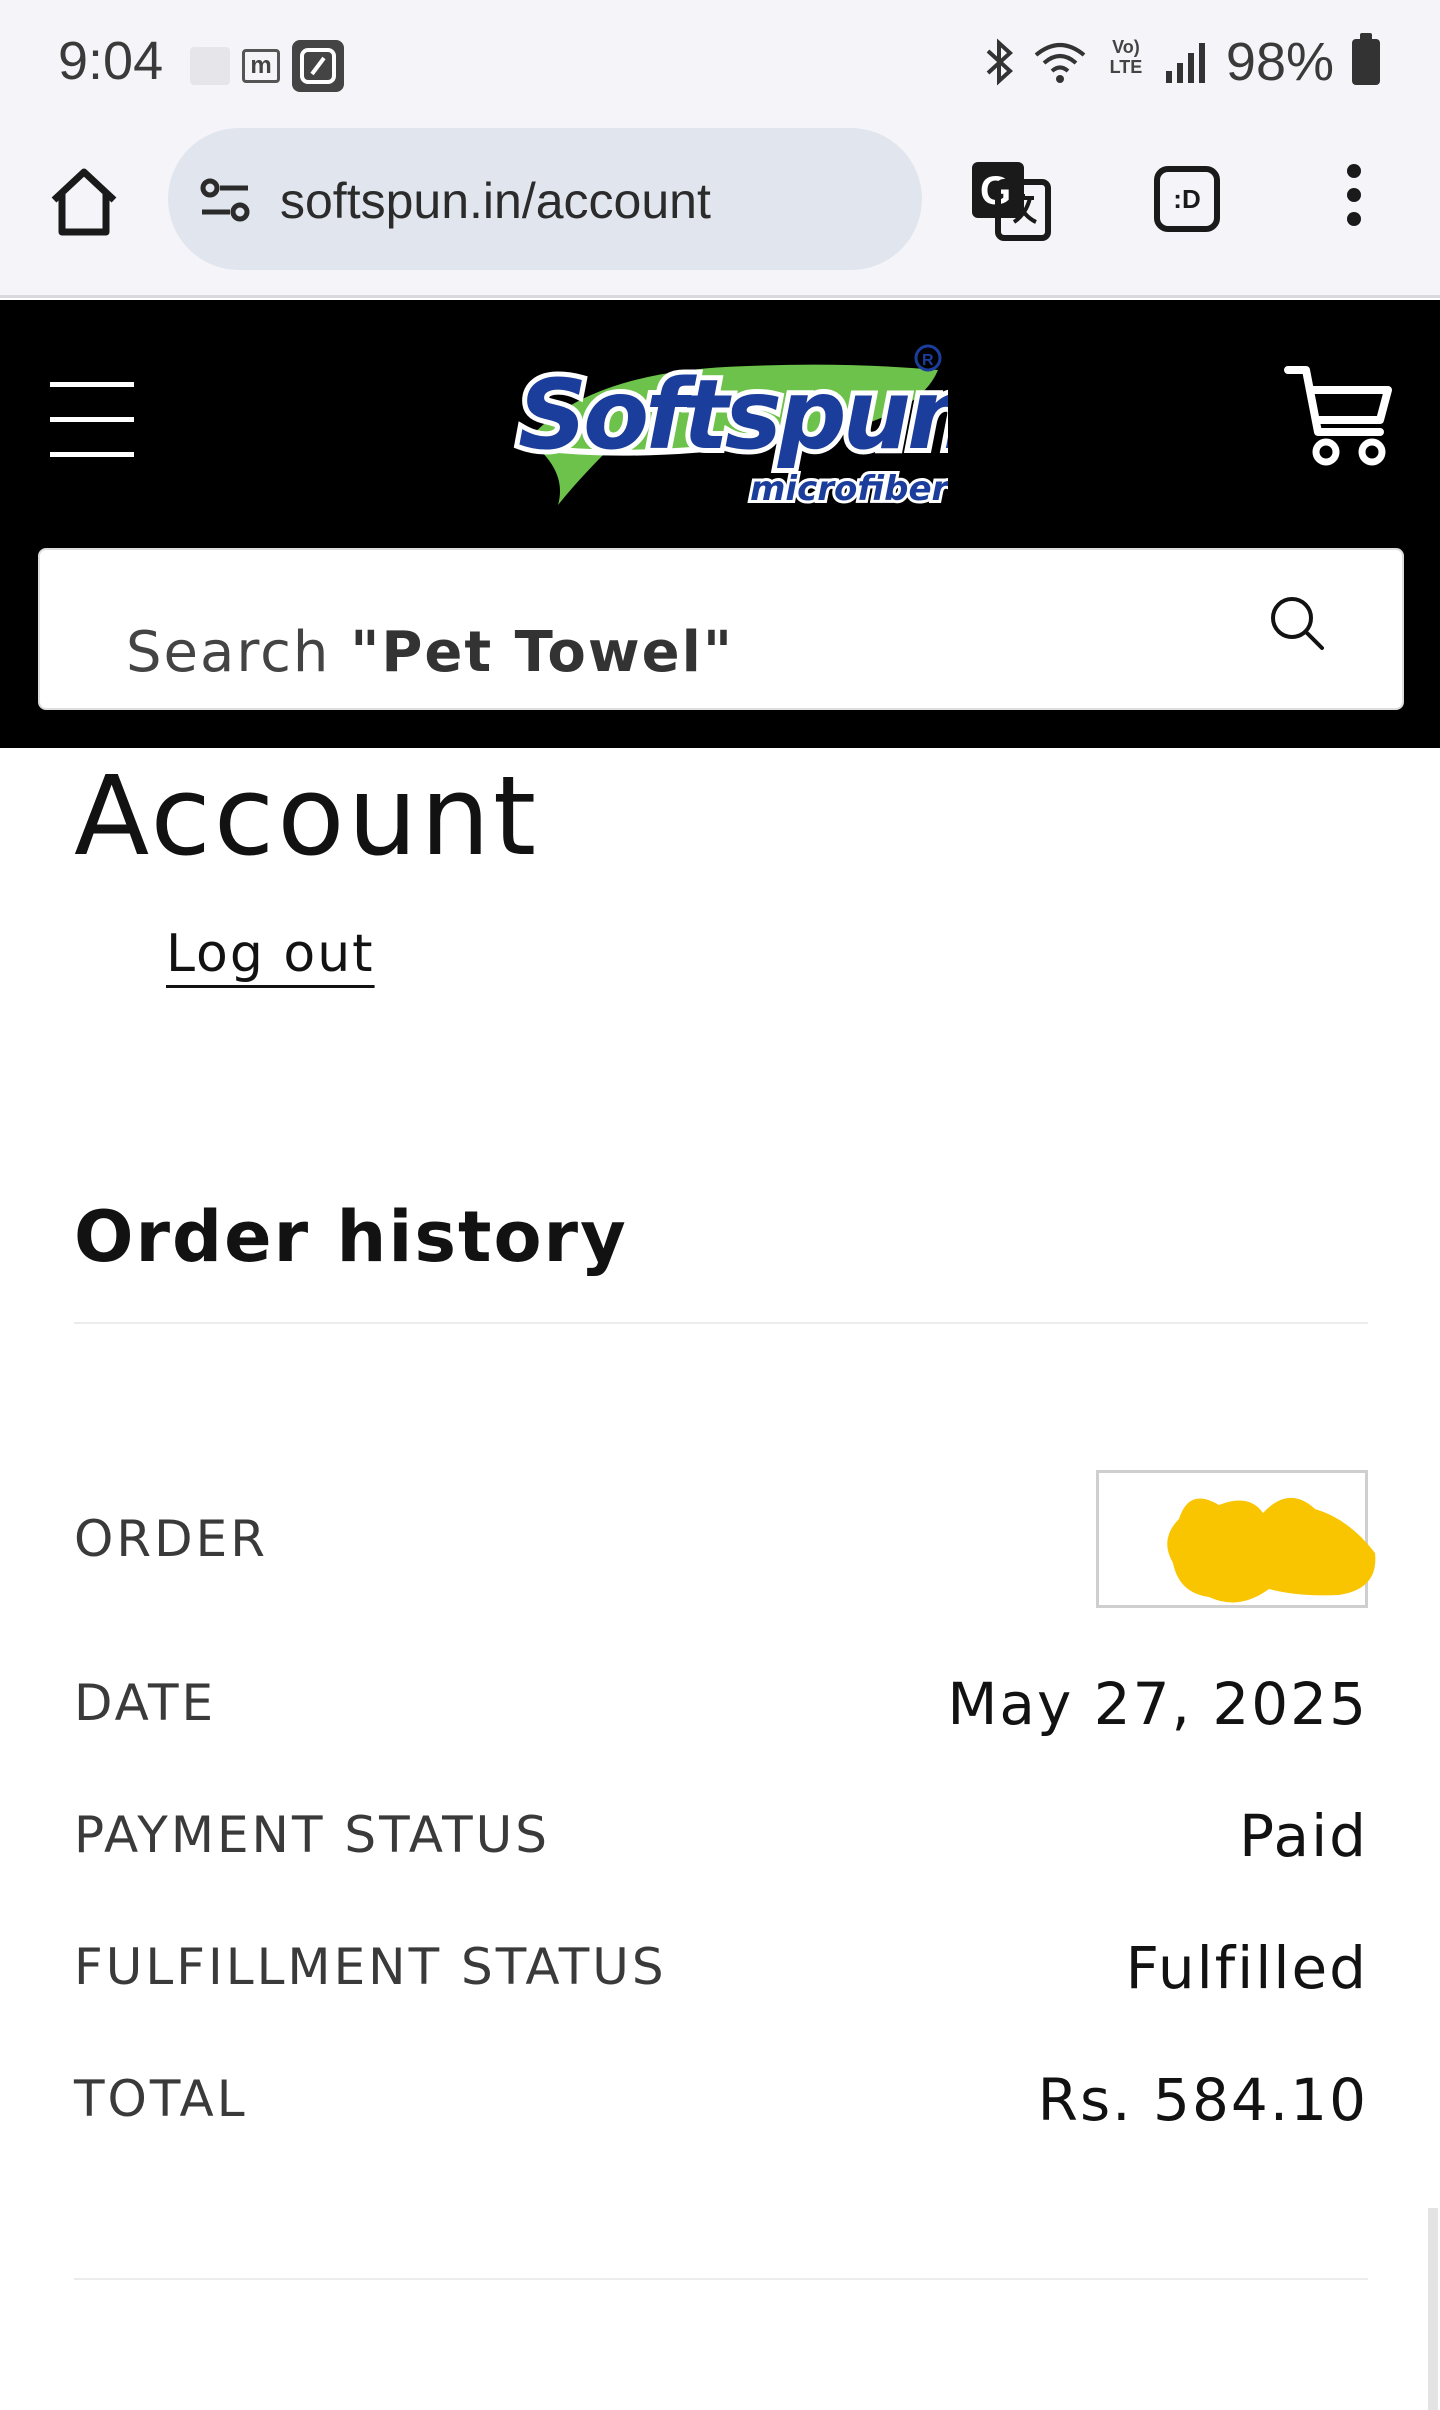 The width and height of the screenshot is (1440, 2410). What do you see at coordinates (1366, 59) in the screenshot?
I see `battery-icon` at bounding box center [1366, 59].